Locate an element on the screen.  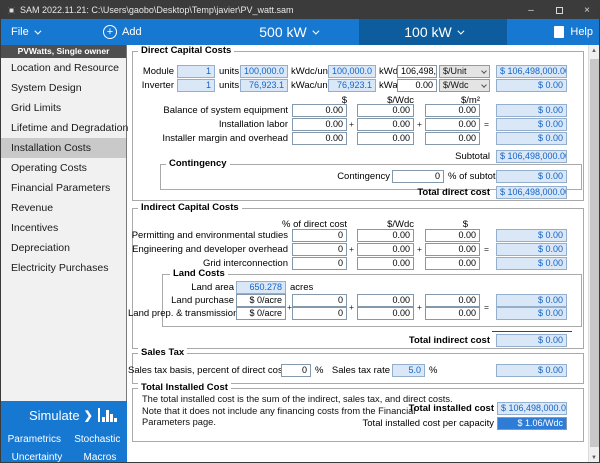
land-prep-label: Land prep. & transmission is located at coordinates (183, 313).